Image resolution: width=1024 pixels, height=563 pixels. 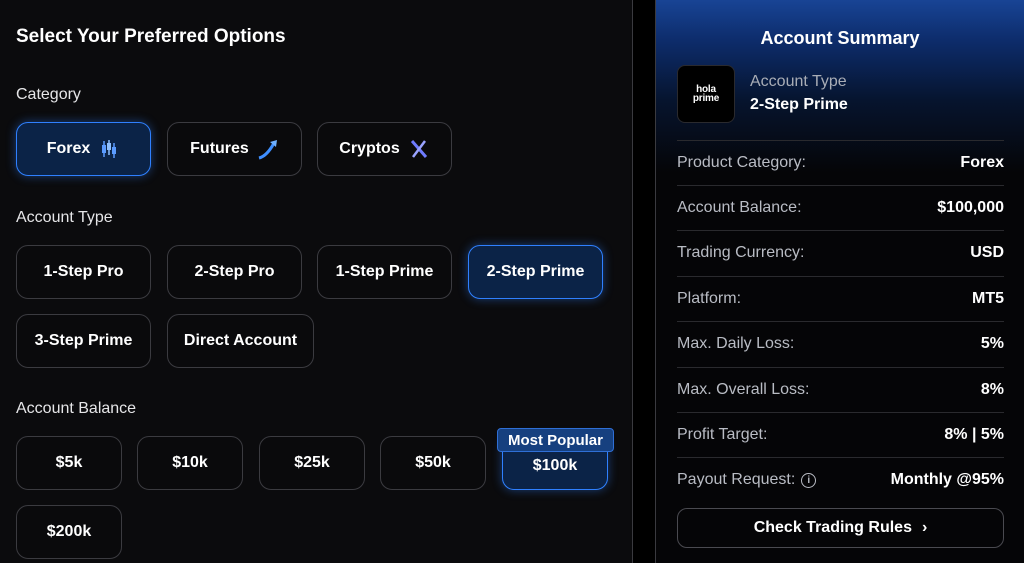 I want to click on account-type-1-step-prime: 1-Step Prime, so click(x=384, y=272).